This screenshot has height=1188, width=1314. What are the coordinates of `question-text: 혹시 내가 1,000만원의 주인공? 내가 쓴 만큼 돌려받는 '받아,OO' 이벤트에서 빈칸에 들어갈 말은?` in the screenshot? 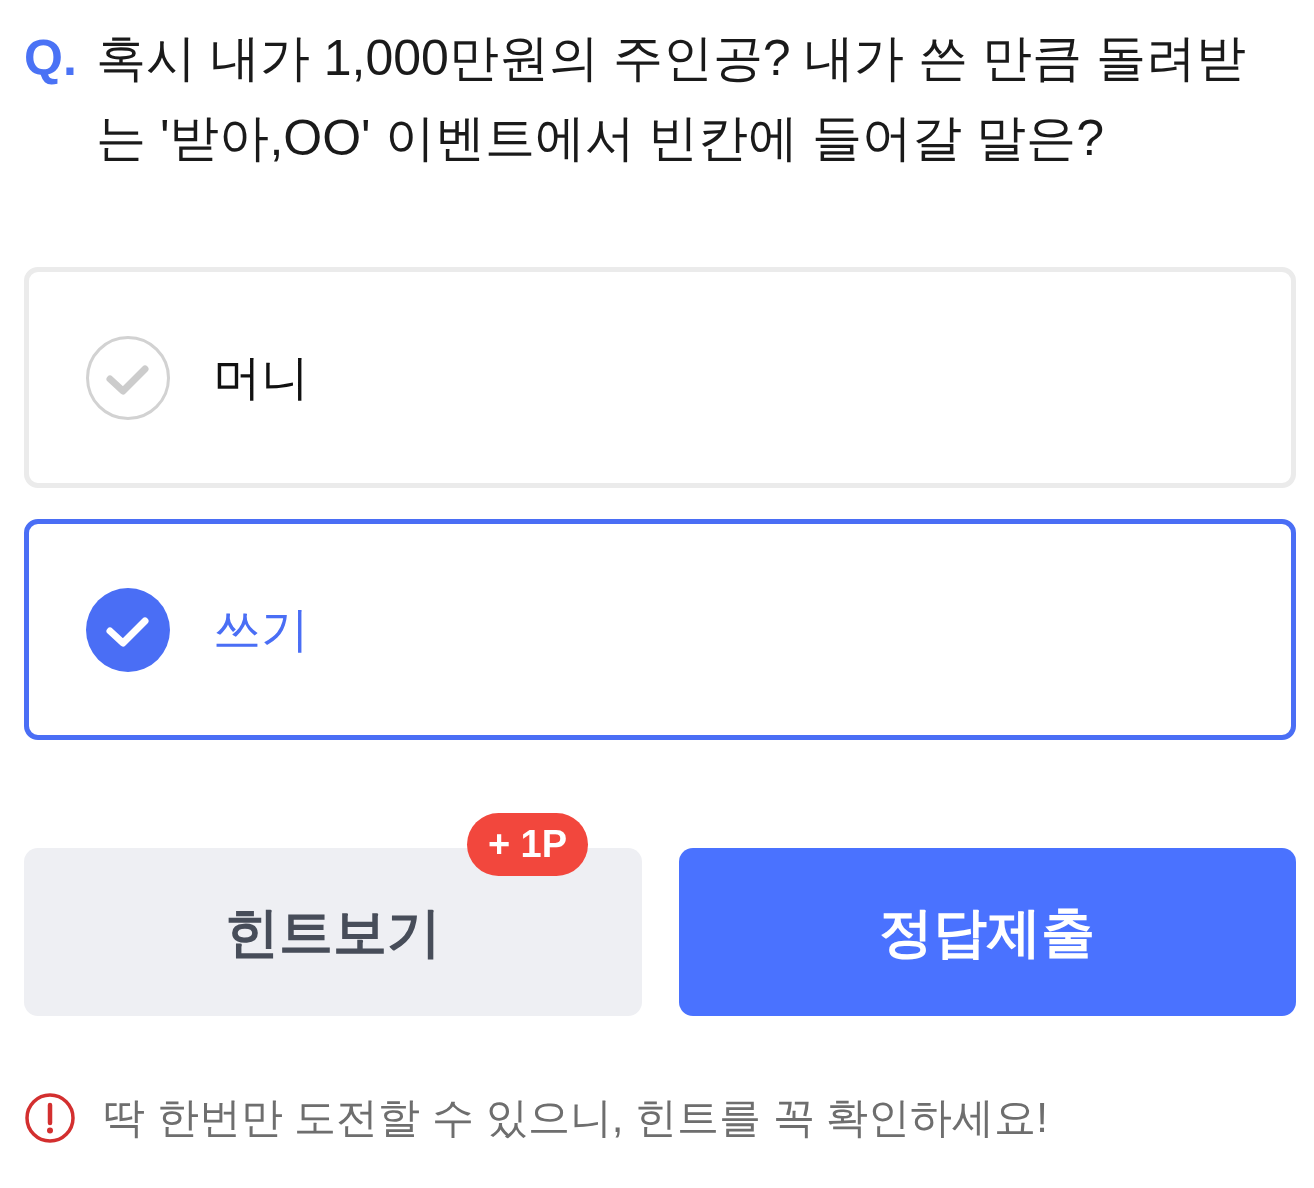 It's located at (672, 98).